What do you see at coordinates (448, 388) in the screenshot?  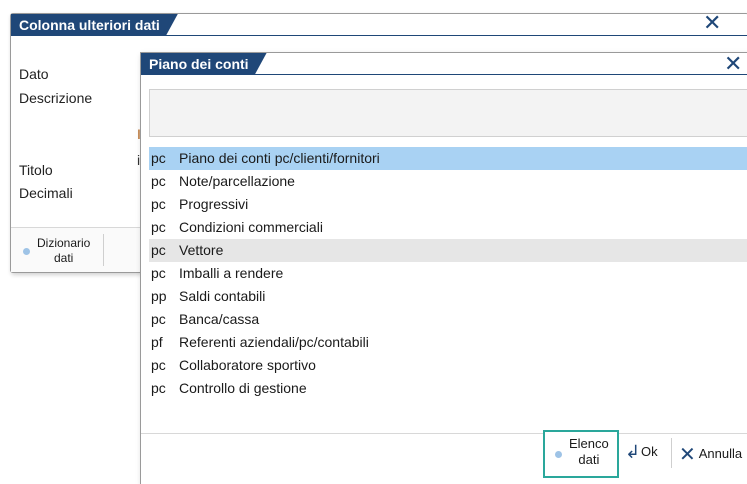 I see `list-item: pc Controllo di gestione` at bounding box center [448, 388].